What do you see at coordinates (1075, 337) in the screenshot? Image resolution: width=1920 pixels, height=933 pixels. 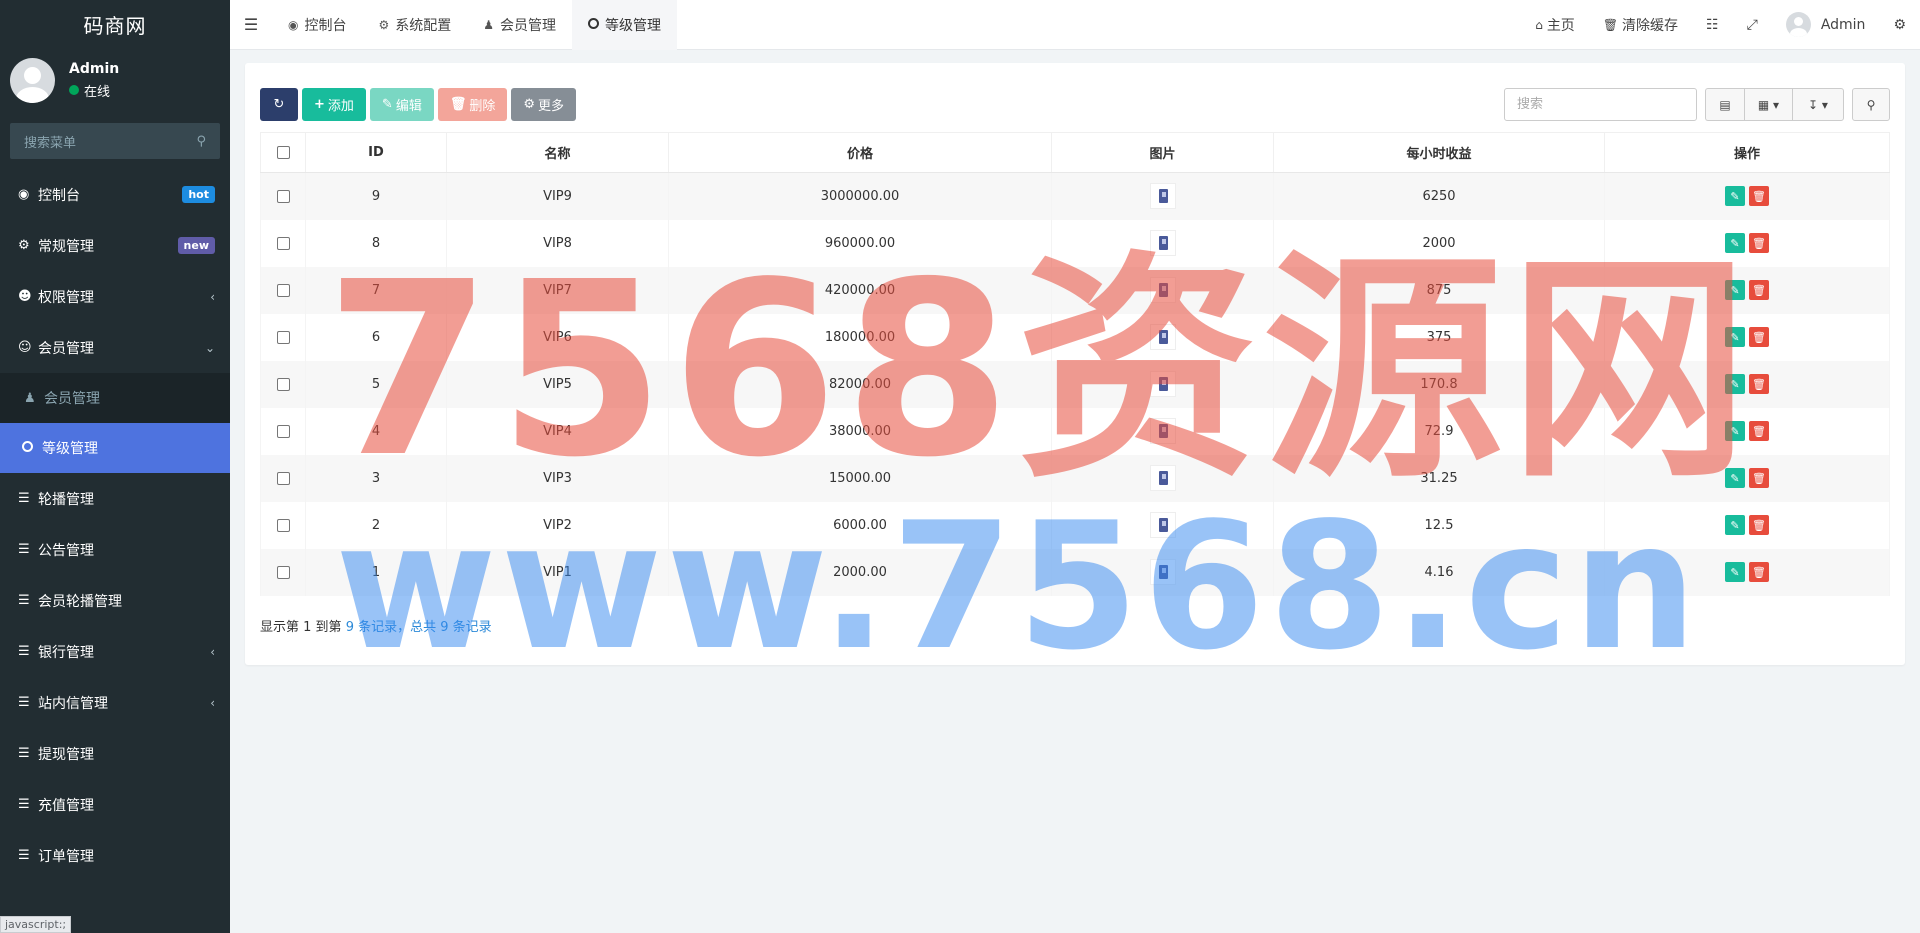 I see `table-row: 6 VIP6 180000.00 375 ✎ 🗑` at bounding box center [1075, 337].